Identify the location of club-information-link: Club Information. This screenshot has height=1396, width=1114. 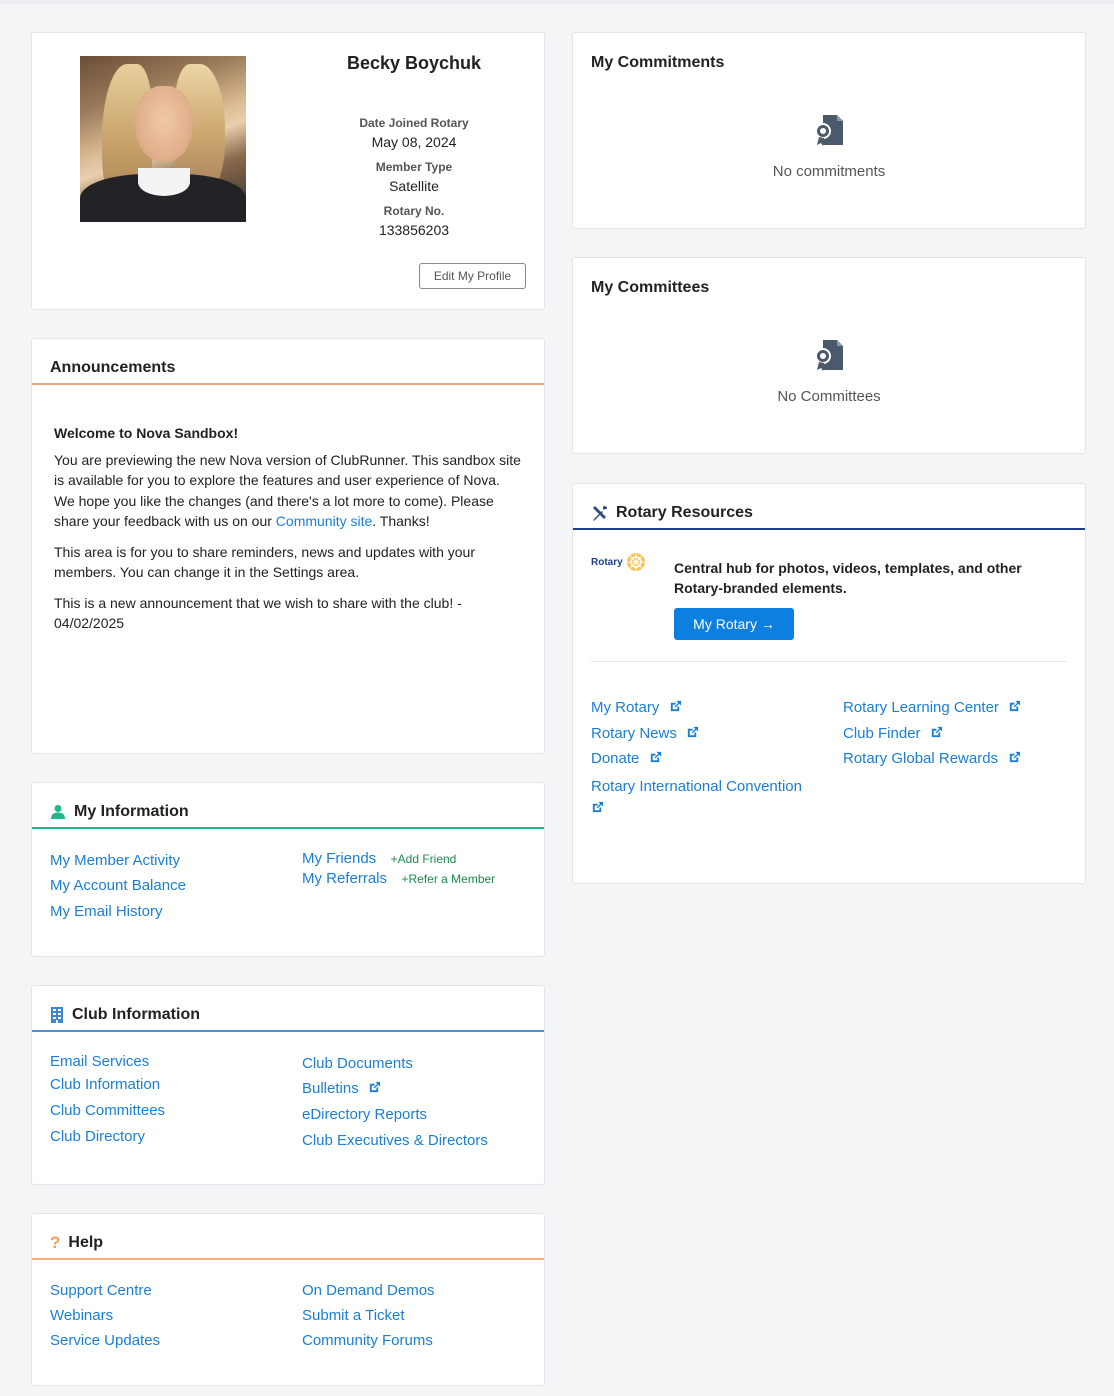
(105, 1084).